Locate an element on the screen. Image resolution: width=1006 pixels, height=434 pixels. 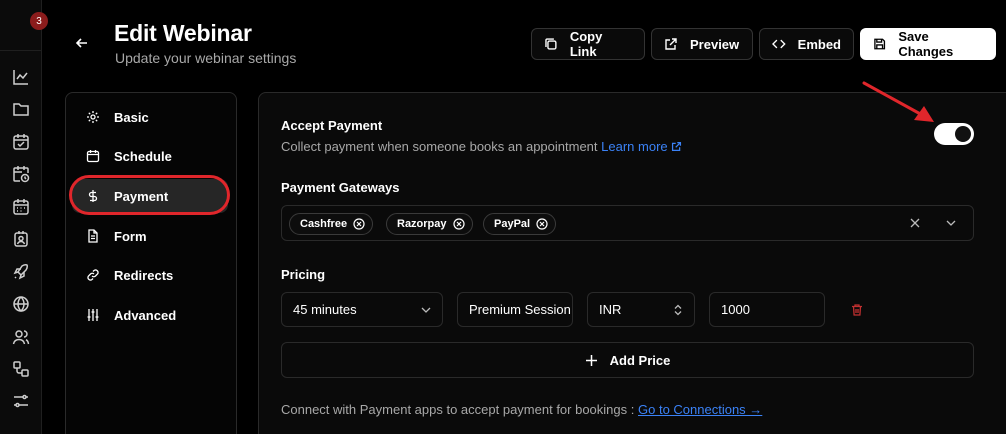
red-arrow-annotation is located at coordinates (898, 101).